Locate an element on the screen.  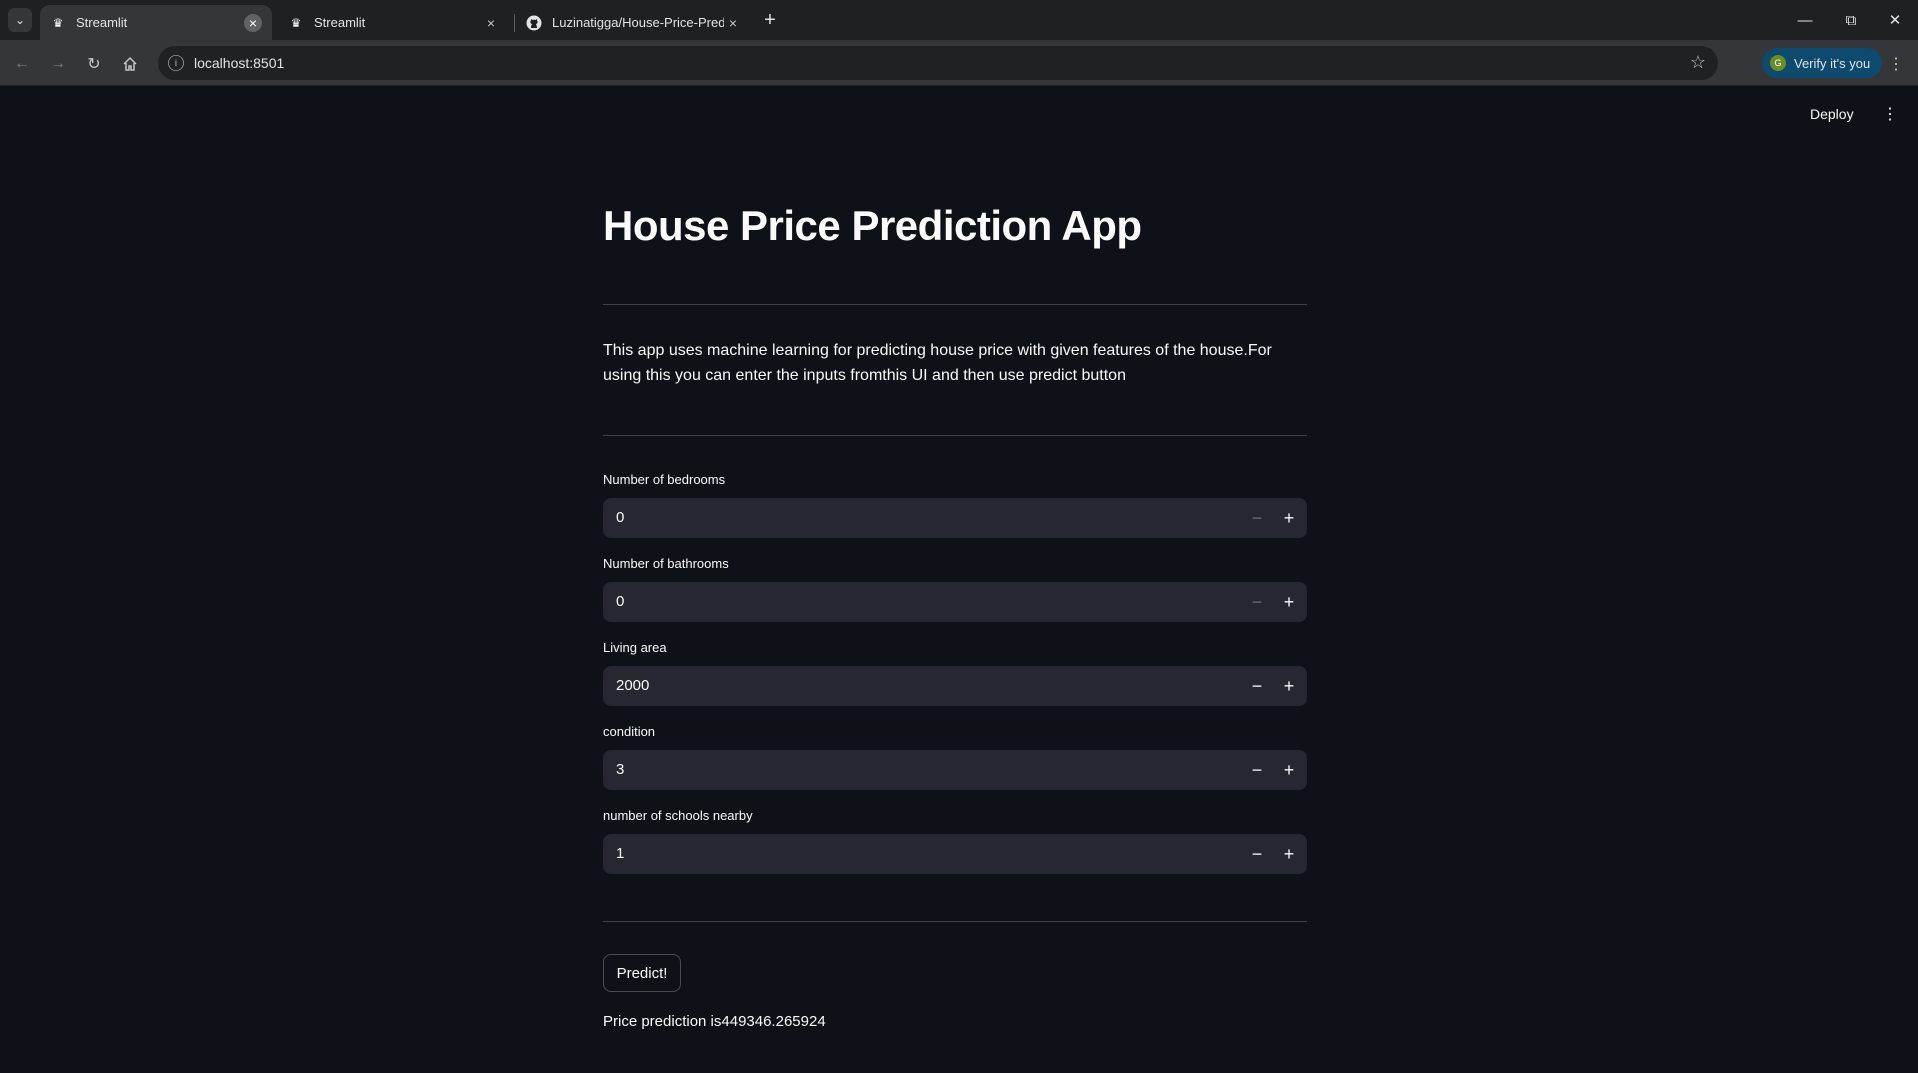
condition-label: condition is located at coordinates (629, 731).